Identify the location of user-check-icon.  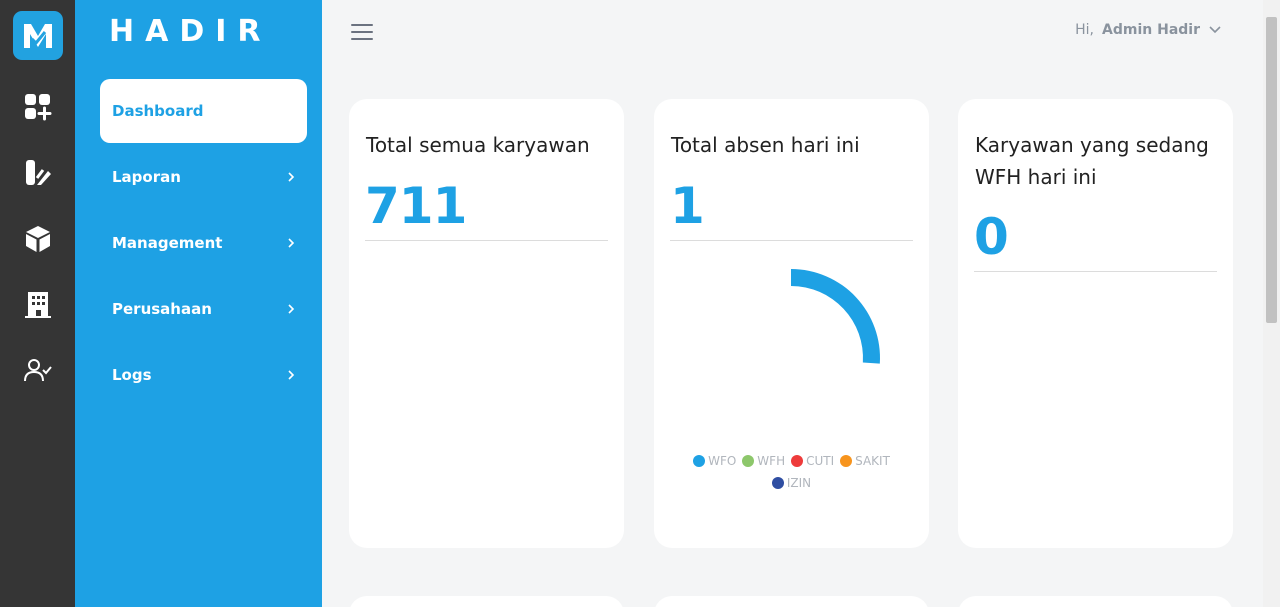
(38, 371).